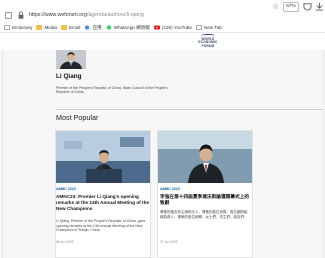 The image size is (325, 258). What do you see at coordinates (21, 15) in the screenshot?
I see `lock-icon` at bounding box center [21, 15].